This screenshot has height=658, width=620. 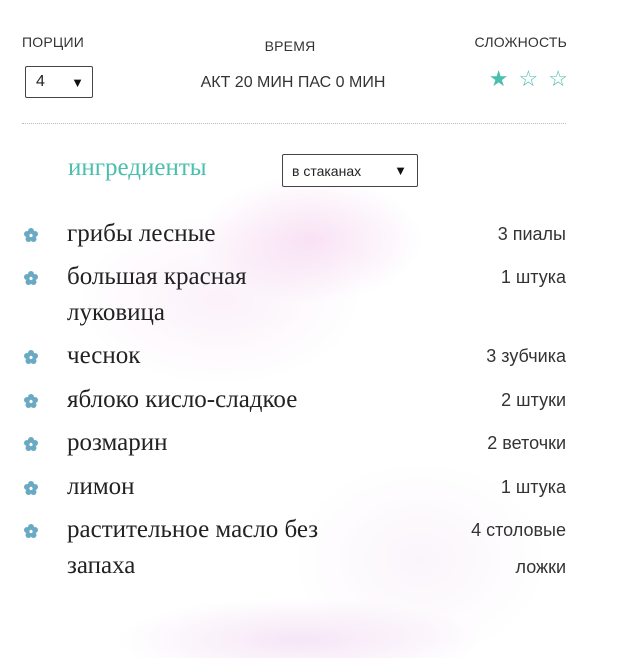 What do you see at coordinates (182, 399) in the screenshot?
I see `ingredient-name: яблоко кисло-сладкое` at bounding box center [182, 399].